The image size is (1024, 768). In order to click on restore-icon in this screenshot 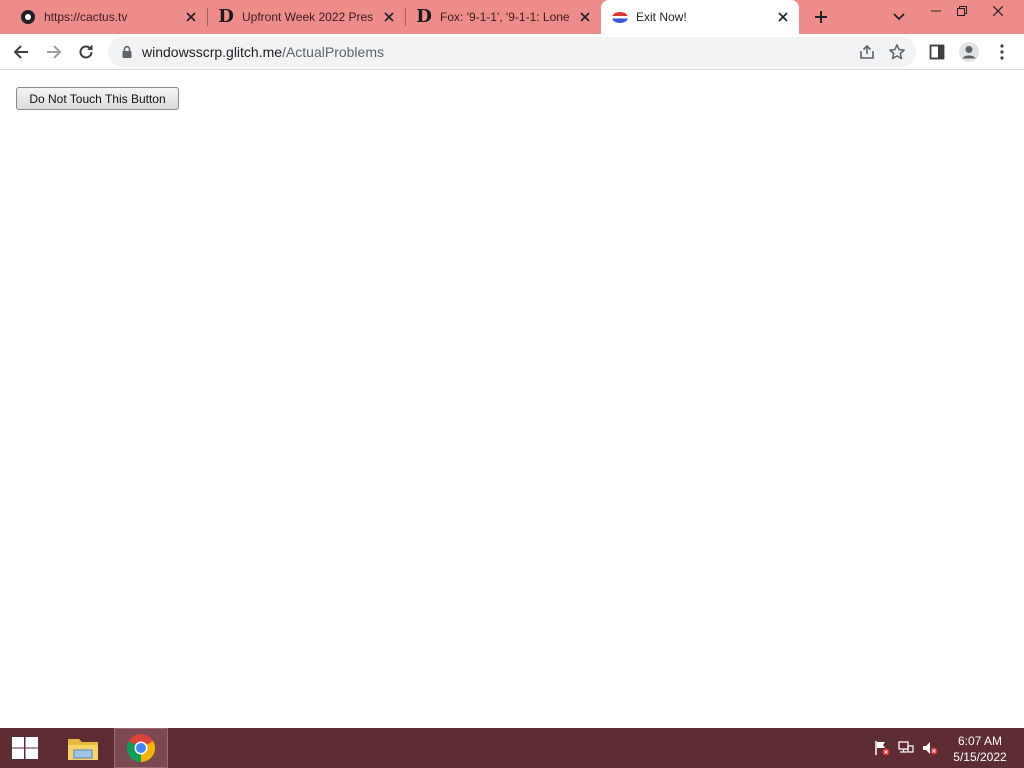, I will do `click(962, 11)`.